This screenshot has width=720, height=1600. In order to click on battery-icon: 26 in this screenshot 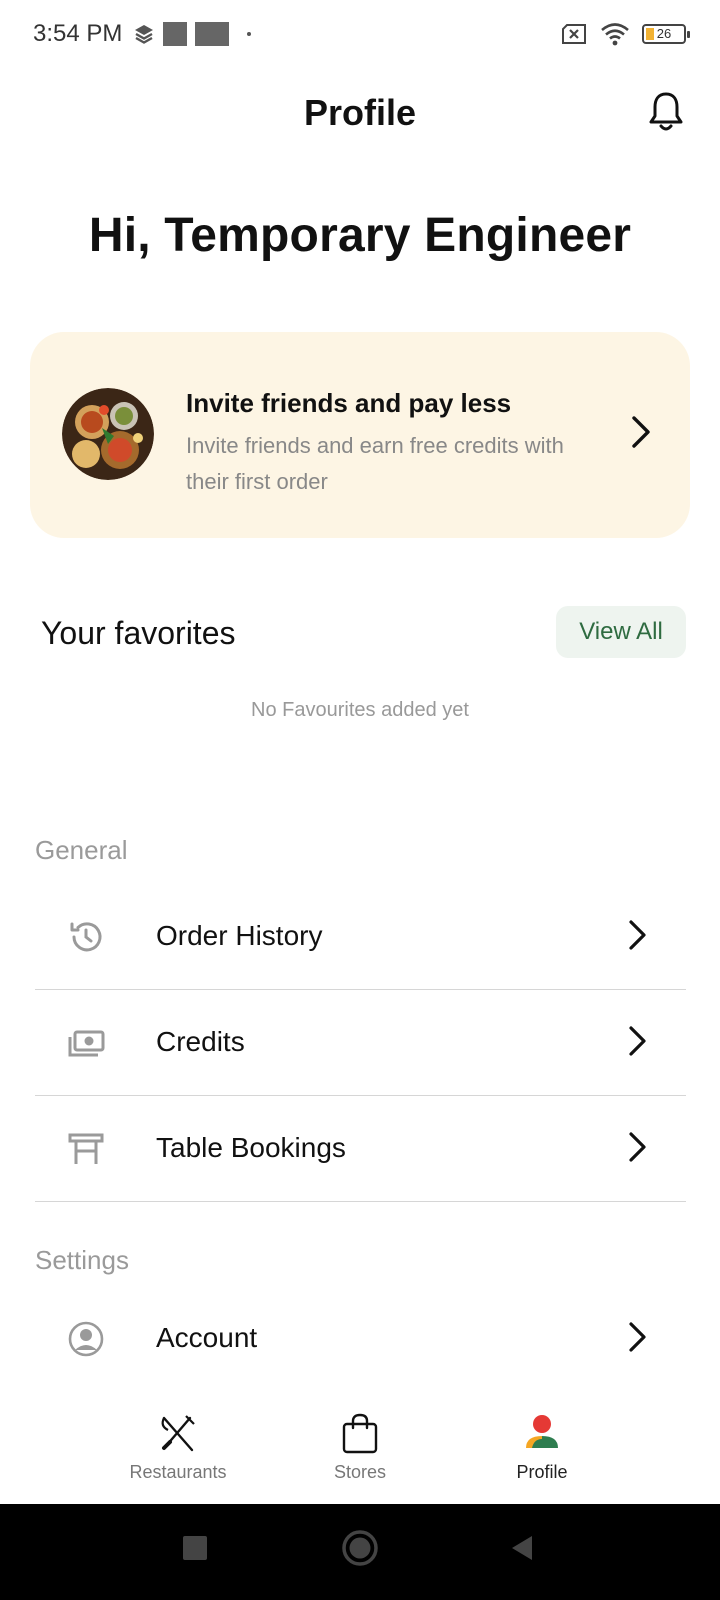, I will do `click(666, 34)`.